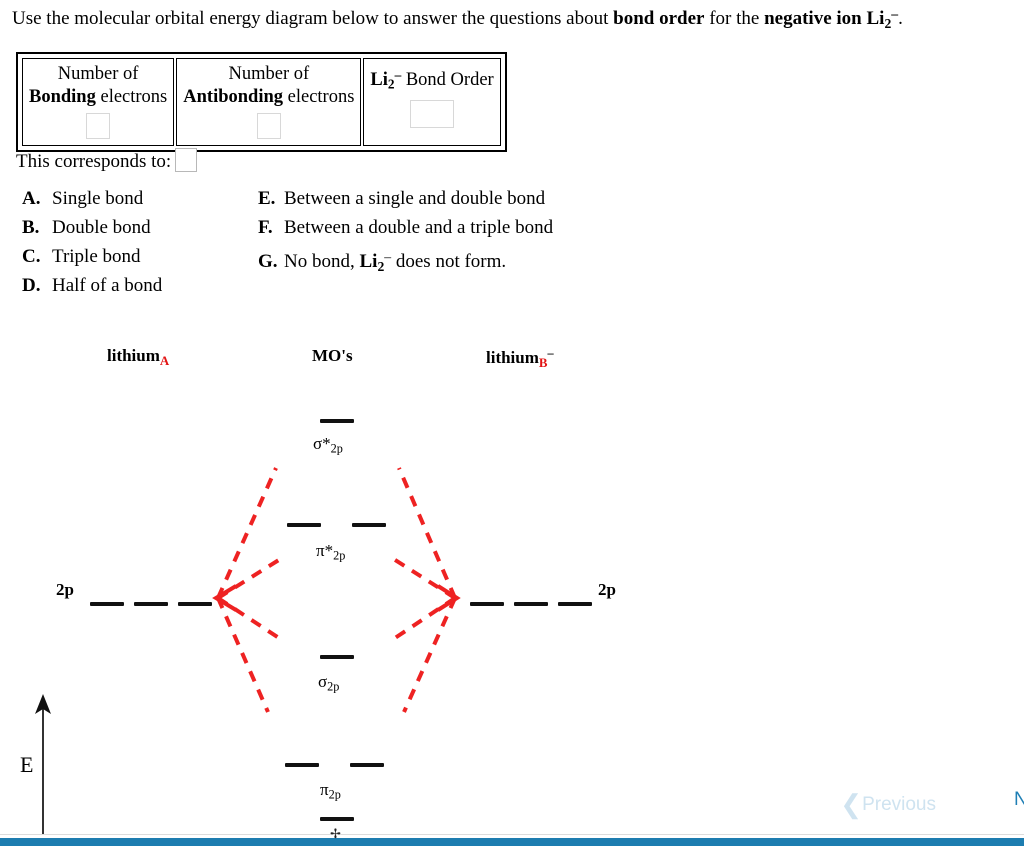  Describe the element at coordinates (337, 657) in the screenshot. I see `mo-level-sigma-2p` at that location.